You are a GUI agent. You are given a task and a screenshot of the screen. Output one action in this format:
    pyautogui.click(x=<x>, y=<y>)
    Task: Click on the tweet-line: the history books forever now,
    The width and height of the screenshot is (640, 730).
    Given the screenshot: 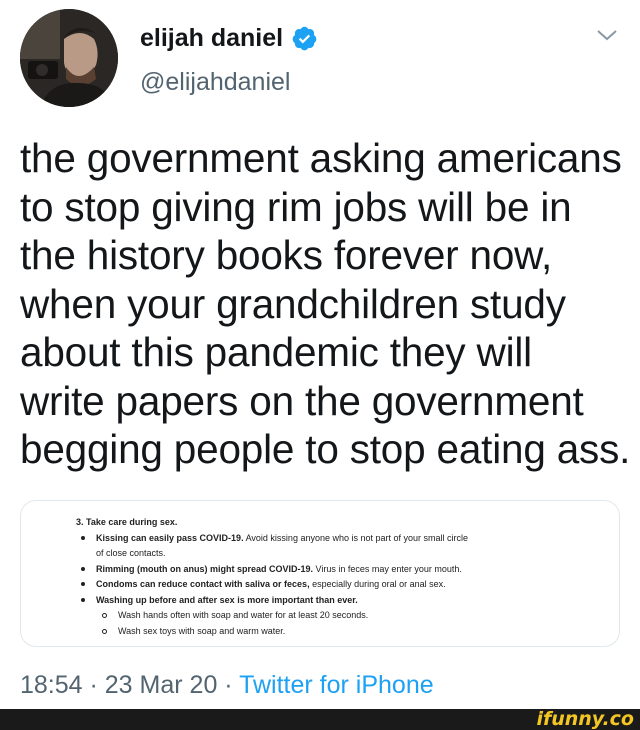 What is the action you would take?
    pyautogui.click(x=286, y=255)
    